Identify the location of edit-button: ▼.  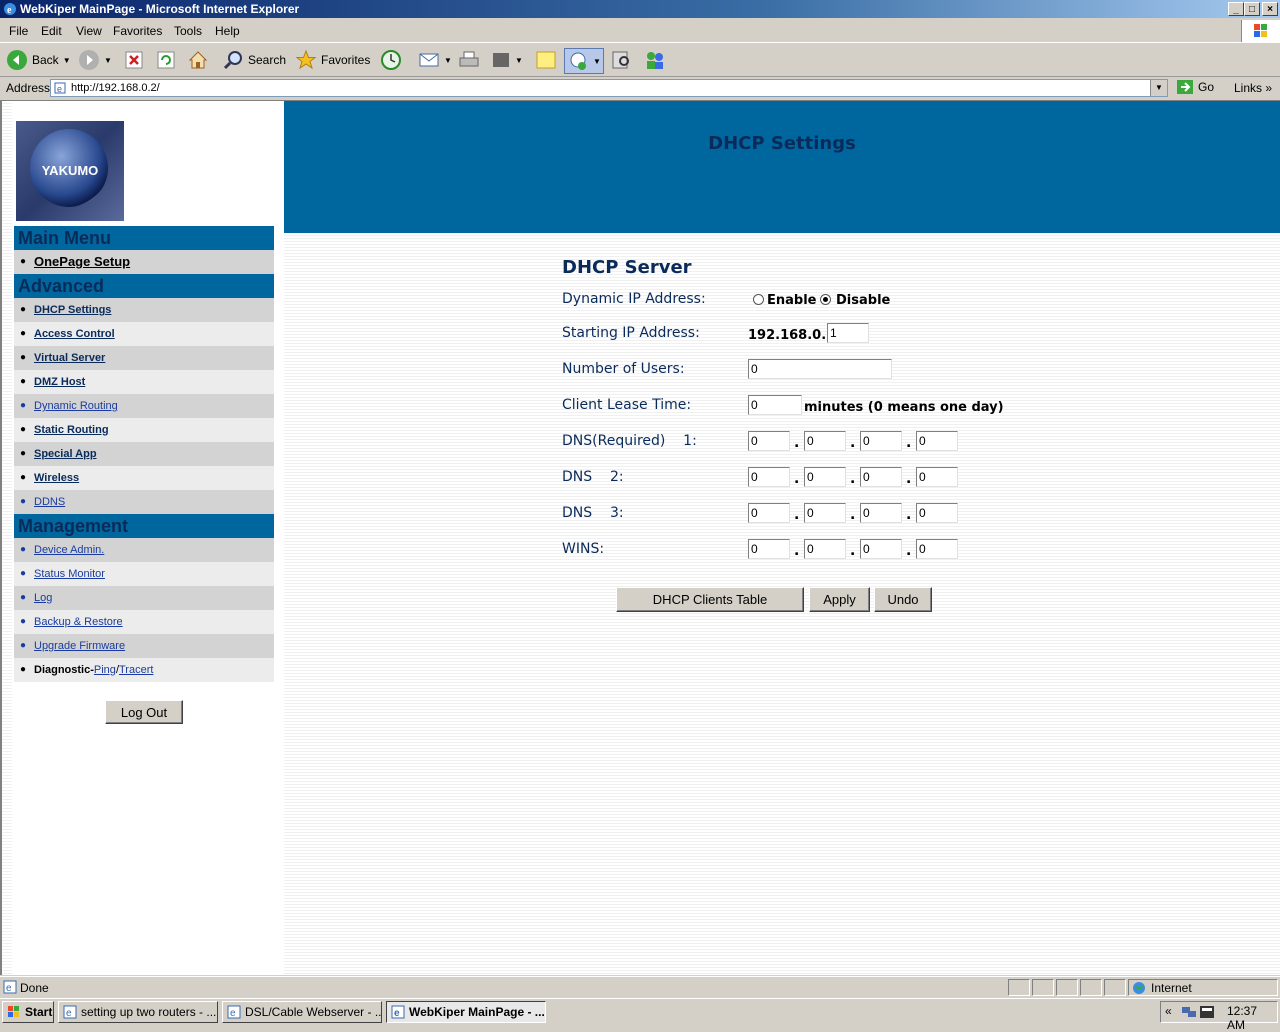
(507, 60).